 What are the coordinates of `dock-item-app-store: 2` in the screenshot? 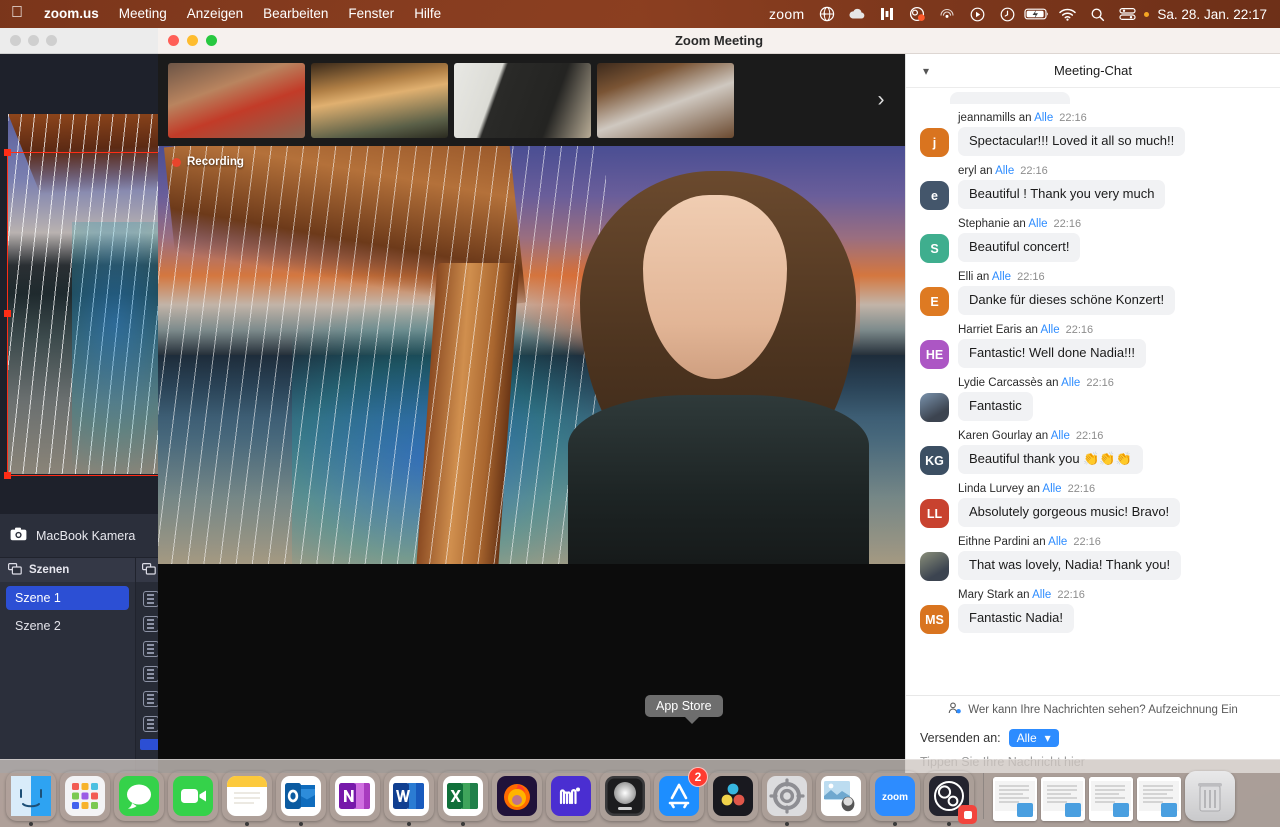 It's located at (681, 794).